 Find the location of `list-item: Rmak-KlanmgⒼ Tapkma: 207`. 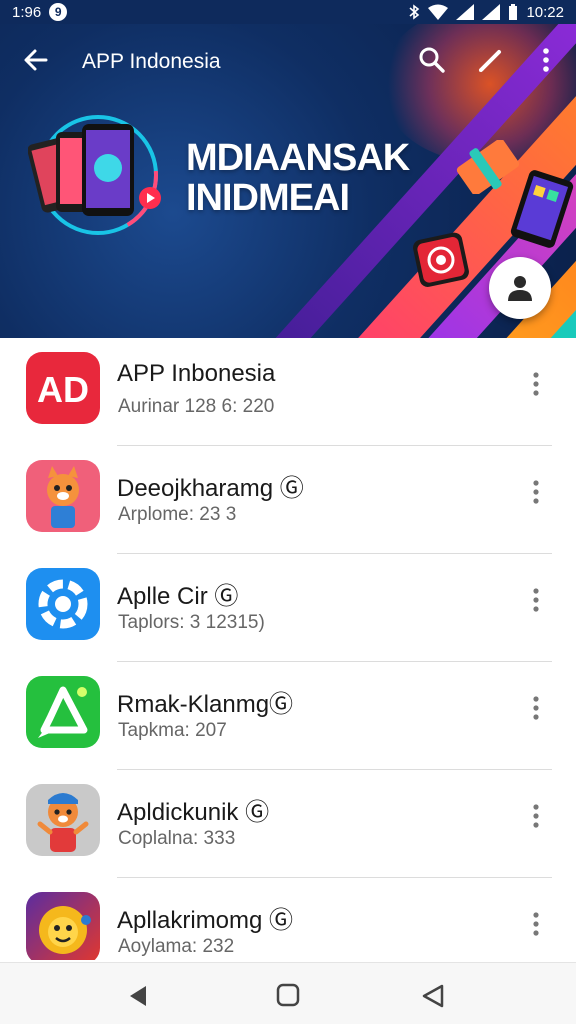

list-item: Rmak-KlanmgⒼ Tapkma: 207 is located at coordinates (288, 716).